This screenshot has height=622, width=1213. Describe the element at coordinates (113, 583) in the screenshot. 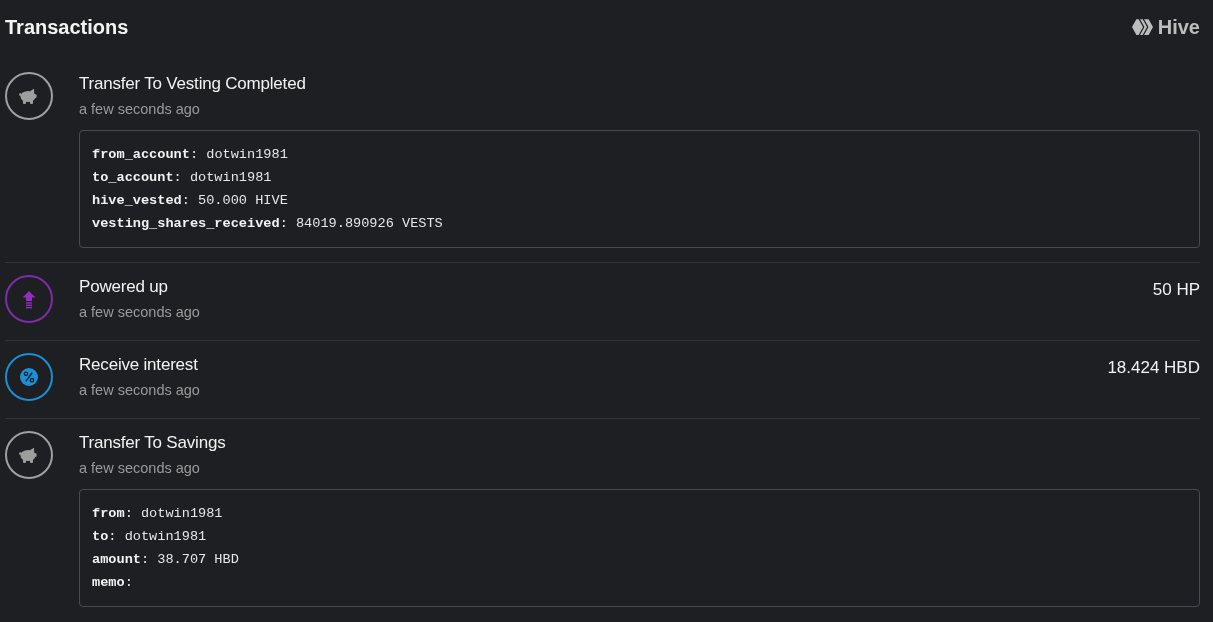

I see `detail-line: memo:` at that location.